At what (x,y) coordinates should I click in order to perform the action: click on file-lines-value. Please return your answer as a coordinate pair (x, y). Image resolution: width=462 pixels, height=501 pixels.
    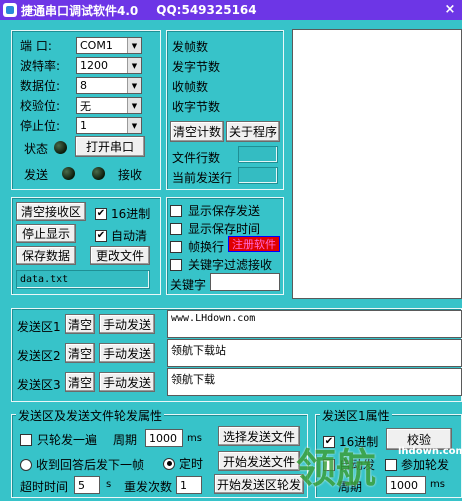
    Looking at the image, I should click on (258, 154).